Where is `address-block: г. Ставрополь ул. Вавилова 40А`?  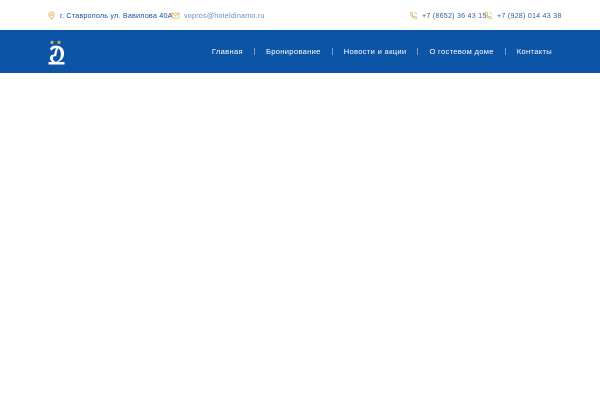 address-block: г. Ставрополь ул. Вавилова 40А is located at coordinates (110, 15).